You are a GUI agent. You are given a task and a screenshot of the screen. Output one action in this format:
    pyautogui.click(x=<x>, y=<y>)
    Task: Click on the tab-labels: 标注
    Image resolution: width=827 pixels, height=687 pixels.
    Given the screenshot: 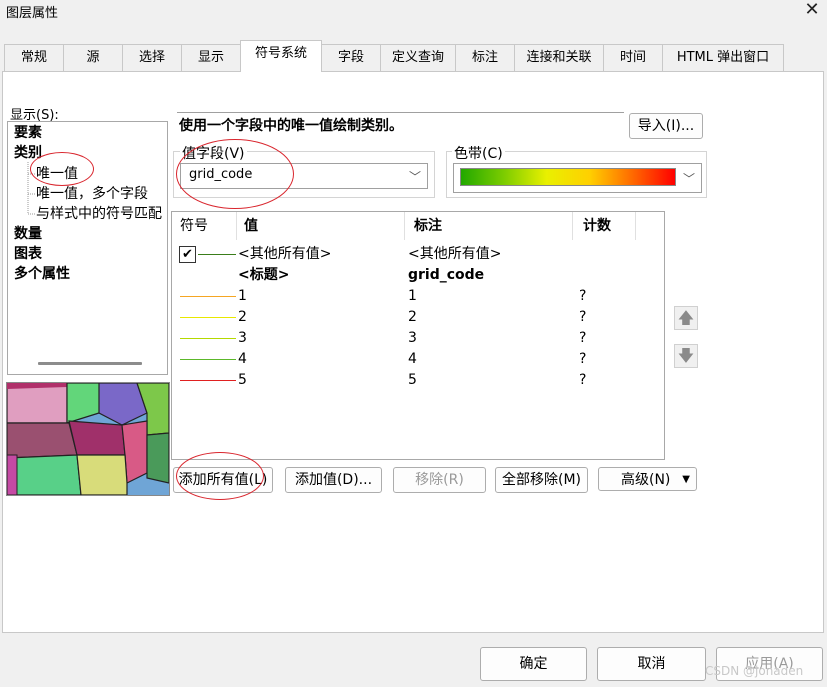 What is the action you would take?
    pyautogui.click(x=485, y=57)
    